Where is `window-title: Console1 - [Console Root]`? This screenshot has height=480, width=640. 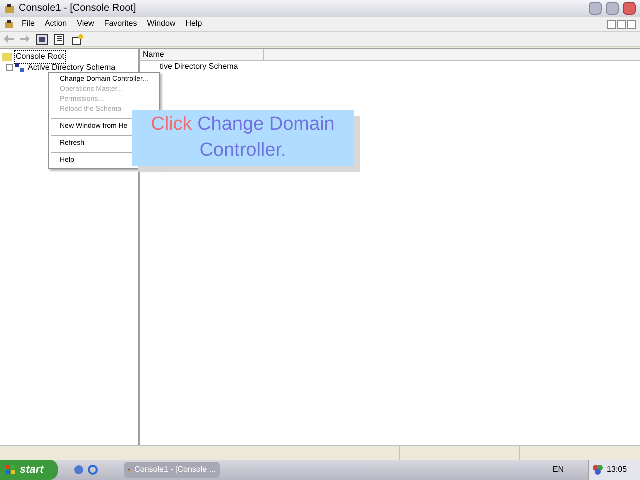
window-title: Console1 - [Console Root] is located at coordinates (77, 9).